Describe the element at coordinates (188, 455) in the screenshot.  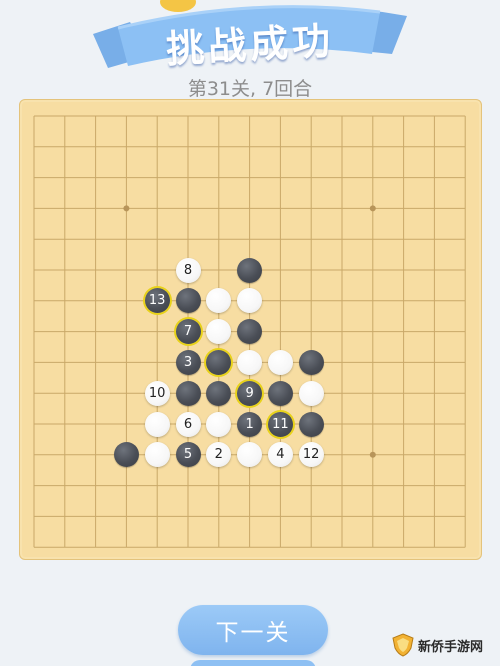
I see `black-stone: 5` at that location.